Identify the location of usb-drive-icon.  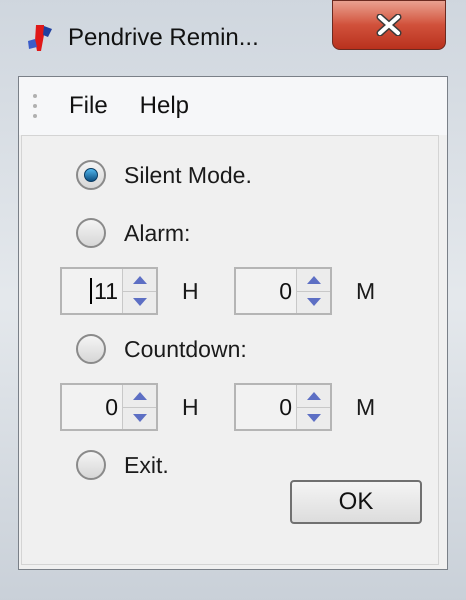
(40, 38).